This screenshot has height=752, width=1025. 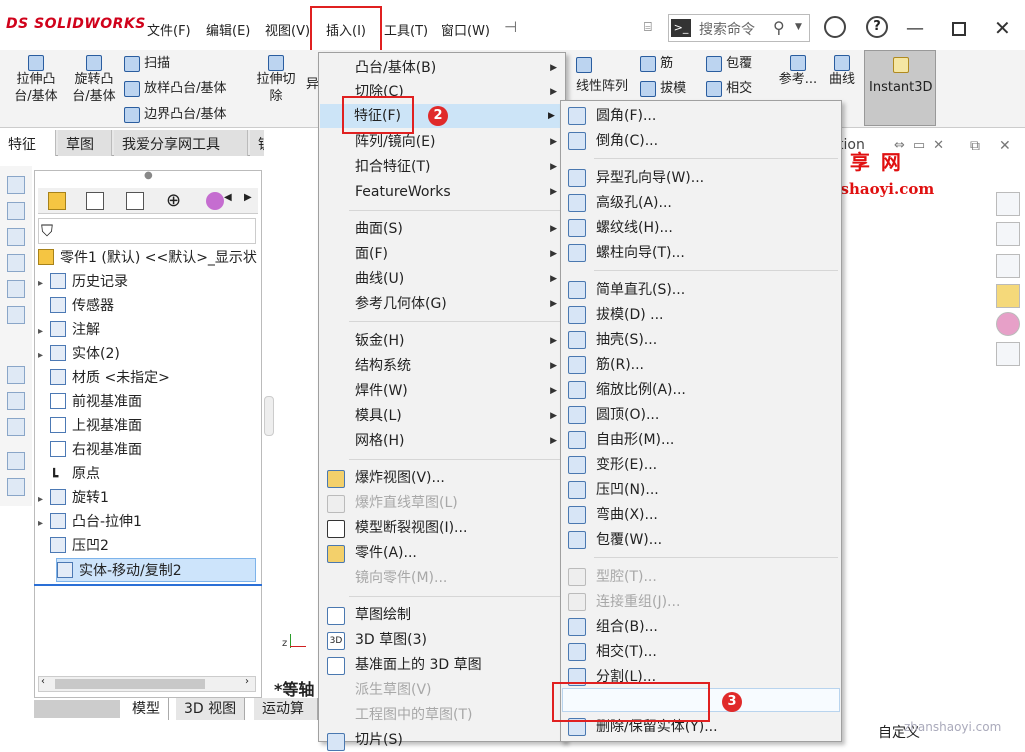 What do you see at coordinates (146, 709) in the screenshot?
I see `tab-model: 模型` at bounding box center [146, 709].